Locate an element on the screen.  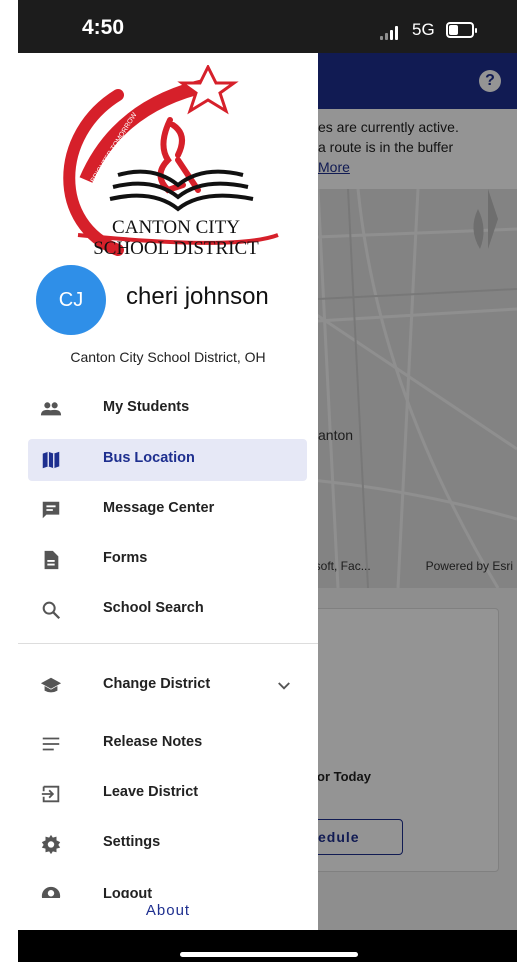
menu-item-forms: Forms is located at coordinates (167, 560).